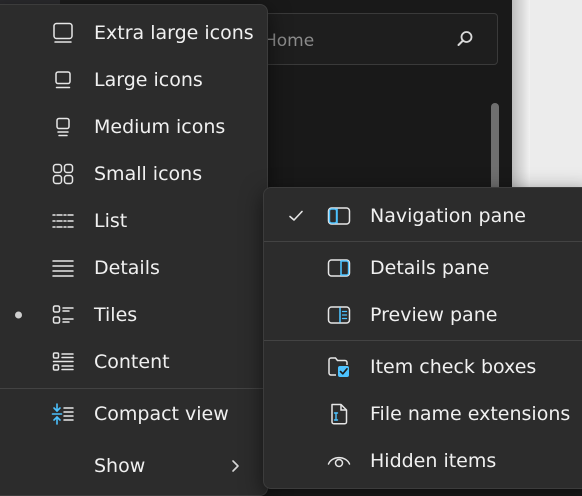 The width and height of the screenshot is (582, 496). What do you see at coordinates (148, 174) in the screenshot?
I see `menu-item-label: Small icons` at bounding box center [148, 174].